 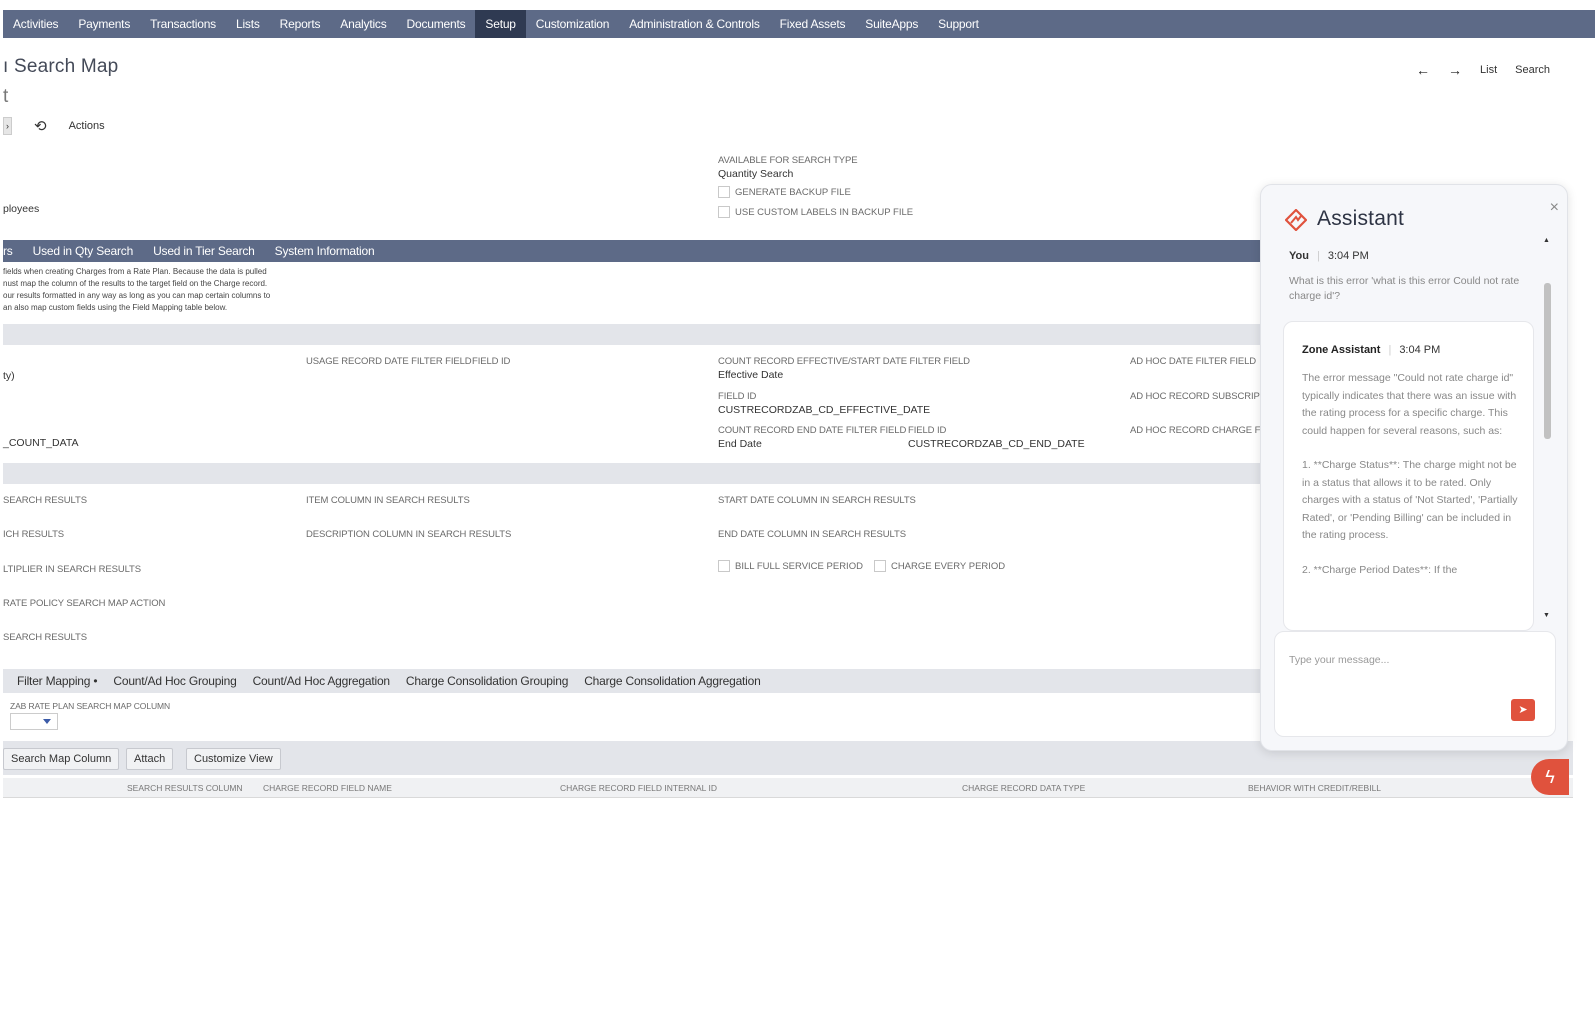 I want to click on tab-count-adhoc-grouping: Count/Ad Hoc Grouping, so click(x=174, y=681).